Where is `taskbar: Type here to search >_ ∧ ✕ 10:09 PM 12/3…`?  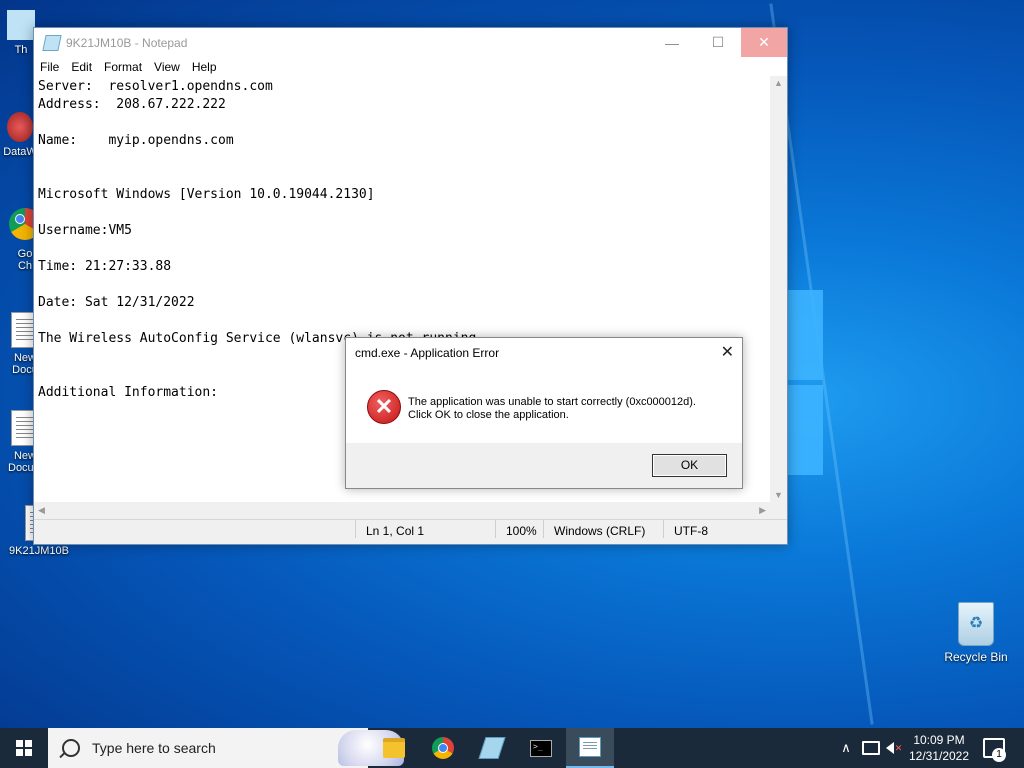
taskbar: Type here to search >_ ∧ ✕ 10:09 PM 12/3… is located at coordinates (512, 748).